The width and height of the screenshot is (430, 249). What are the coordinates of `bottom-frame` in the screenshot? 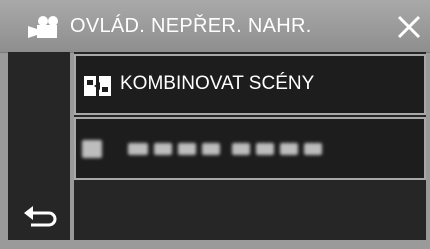 It's located at (215, 244).